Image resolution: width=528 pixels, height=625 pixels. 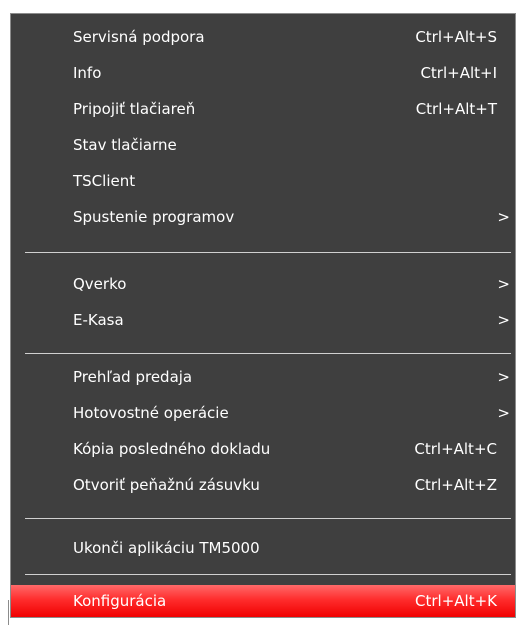 I want to click on menu-item-qverko: Qverko >, so click(x=263, y=284).